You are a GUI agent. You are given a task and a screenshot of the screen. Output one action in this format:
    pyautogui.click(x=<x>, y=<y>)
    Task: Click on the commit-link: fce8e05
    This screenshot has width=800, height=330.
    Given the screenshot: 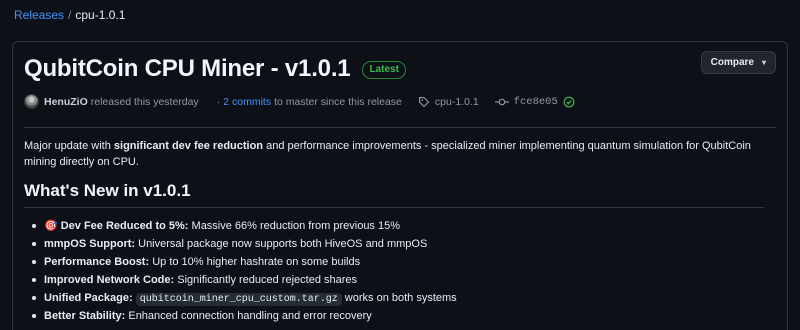 What is the action you would take?
    pyautogui.click(x=537, y=101)
    